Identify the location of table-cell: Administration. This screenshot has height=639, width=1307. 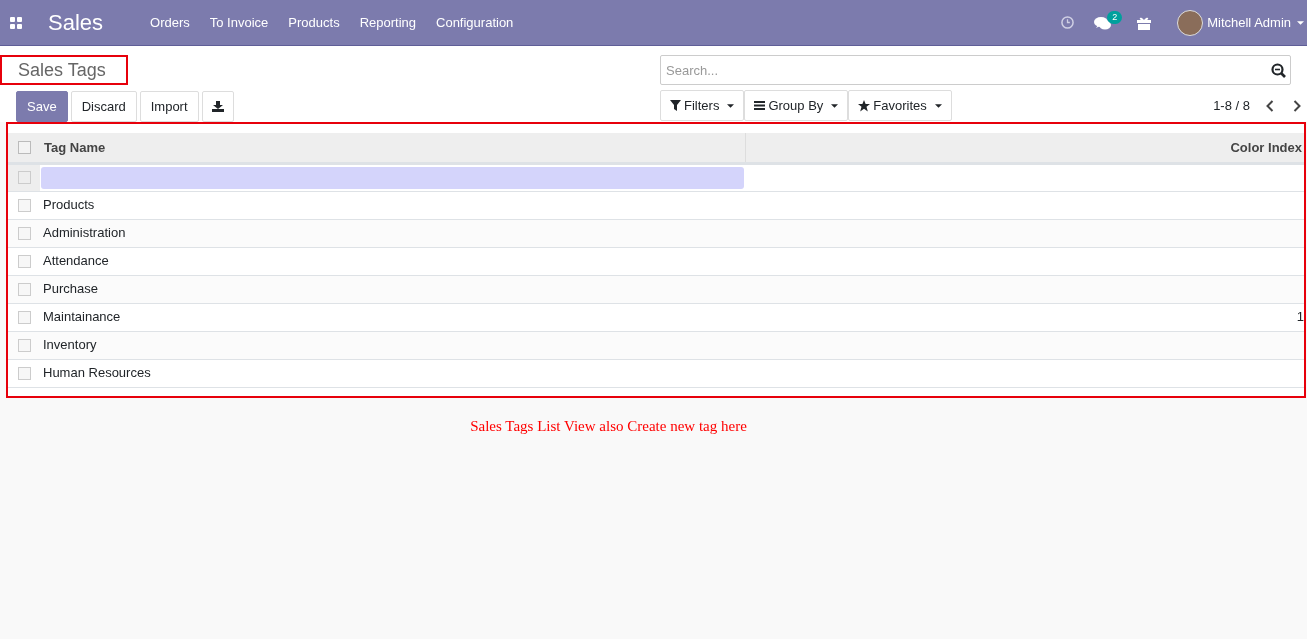
(392, 233).